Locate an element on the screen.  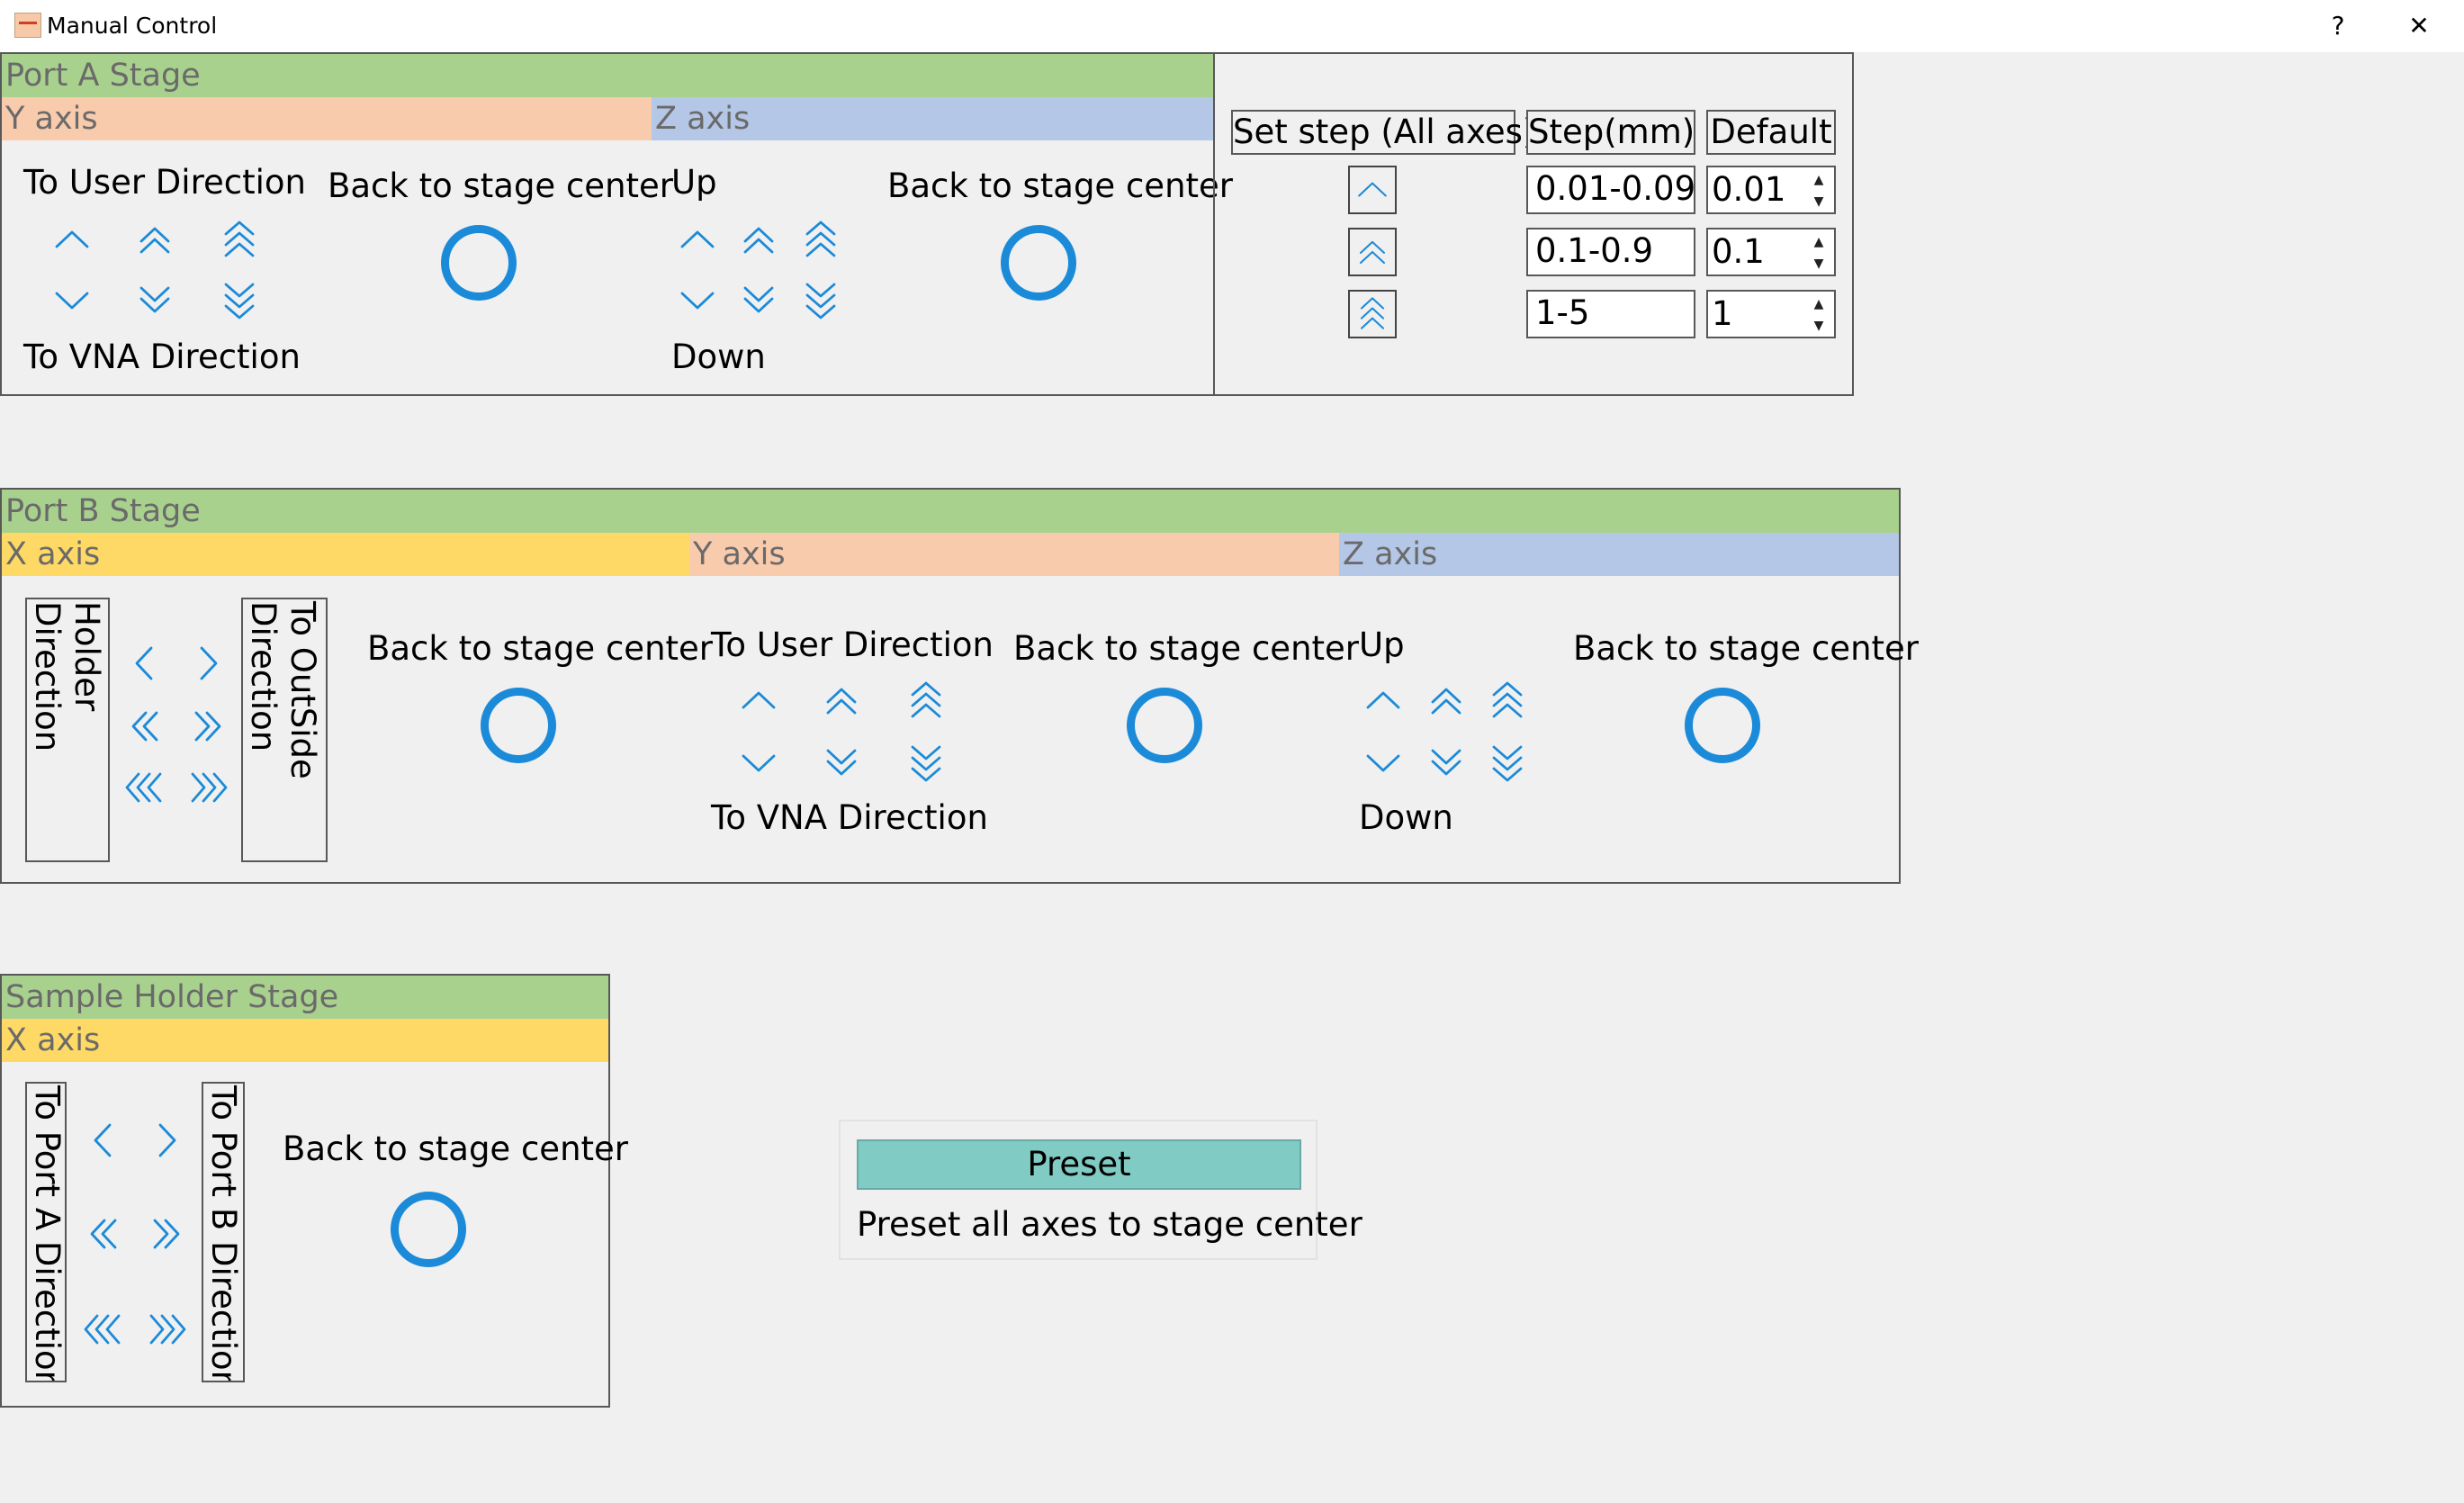
step-large-button is located at coordinates (1372, 314).